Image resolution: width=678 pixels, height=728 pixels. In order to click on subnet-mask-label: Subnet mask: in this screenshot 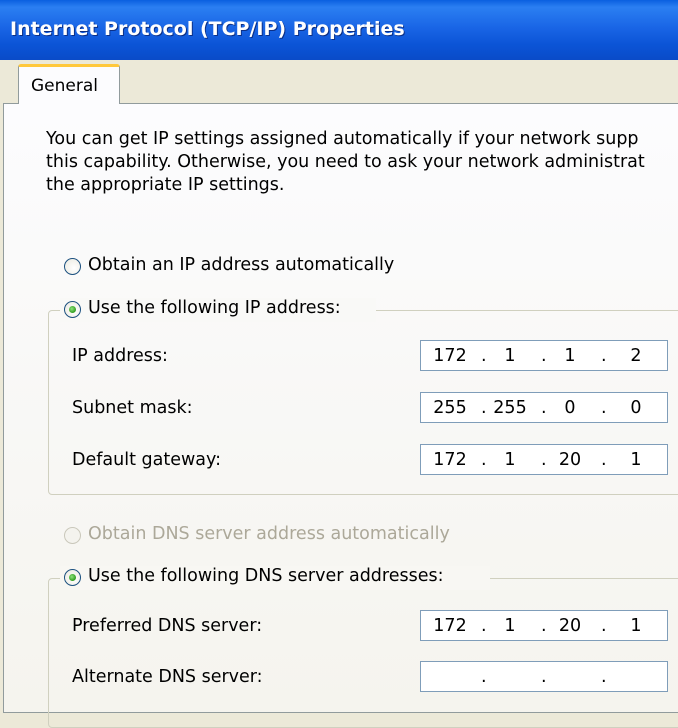, I will do `click(132, 408)`.